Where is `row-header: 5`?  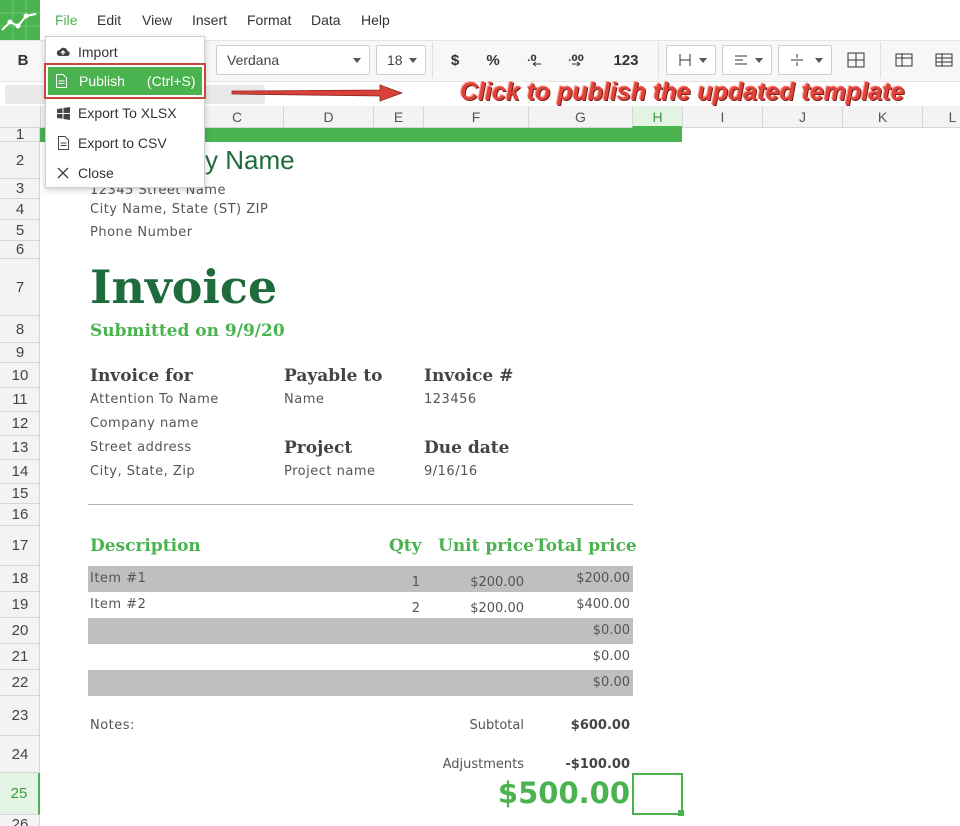 row-header: 5 is located at coordinates (20, 230).